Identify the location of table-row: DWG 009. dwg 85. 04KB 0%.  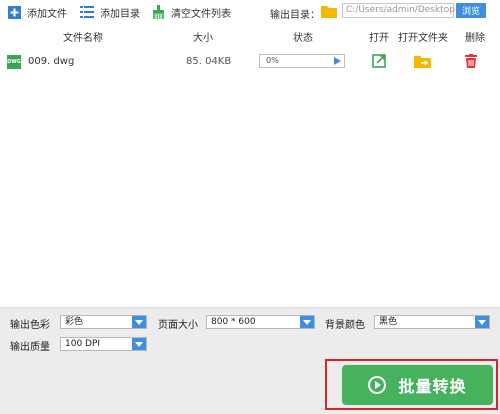
(250, 62).